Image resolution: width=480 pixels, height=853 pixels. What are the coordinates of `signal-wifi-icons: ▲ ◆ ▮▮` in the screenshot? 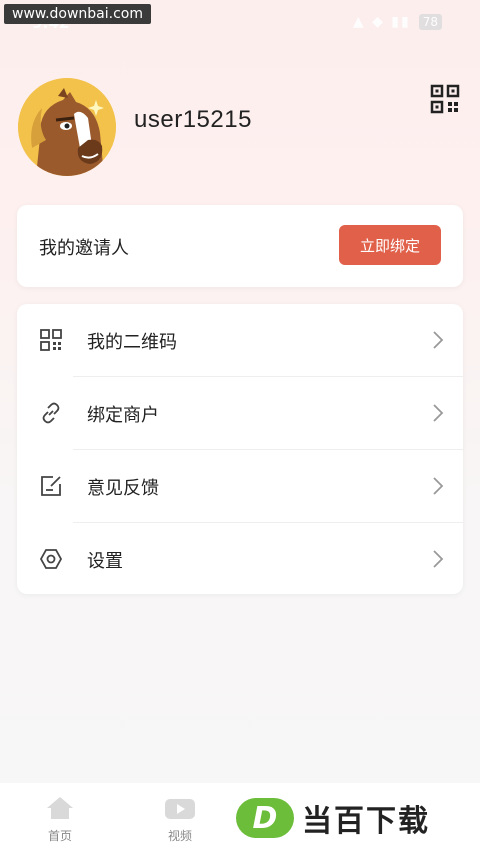 It's located at (381, 22).